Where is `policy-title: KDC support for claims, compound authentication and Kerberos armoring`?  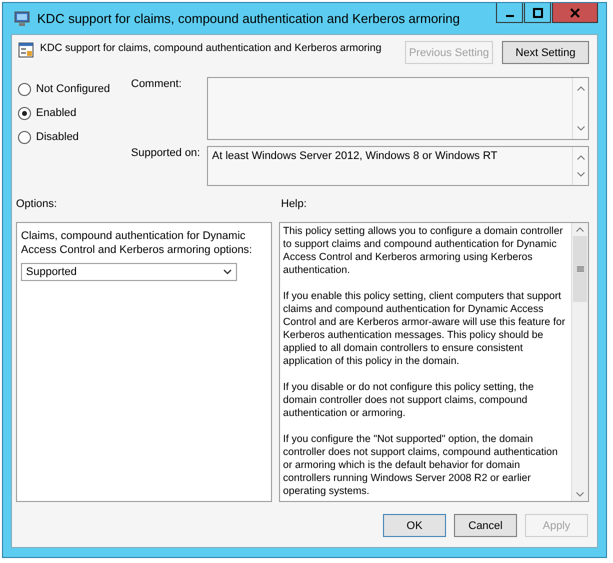 policy-title: KDC support for claims, compound authentication and Kerberos armoring is located at coordinates (211, 47).